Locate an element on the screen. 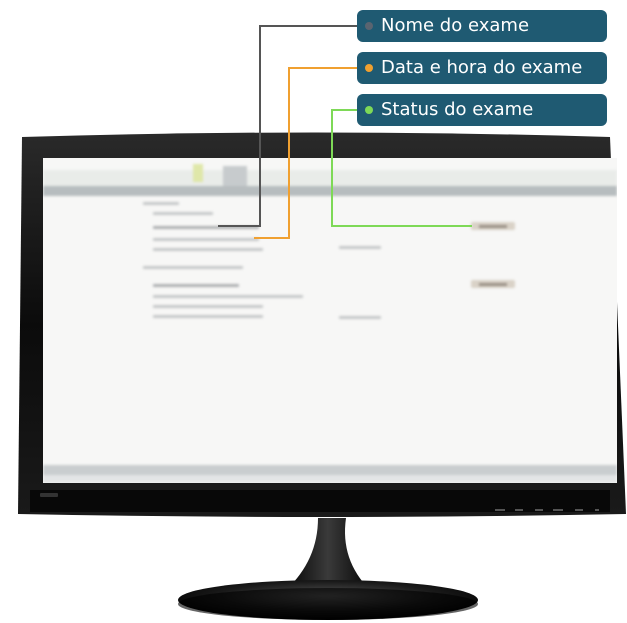 The image size is (627, 623). subtitle-line is located at coordinates (183, 213).